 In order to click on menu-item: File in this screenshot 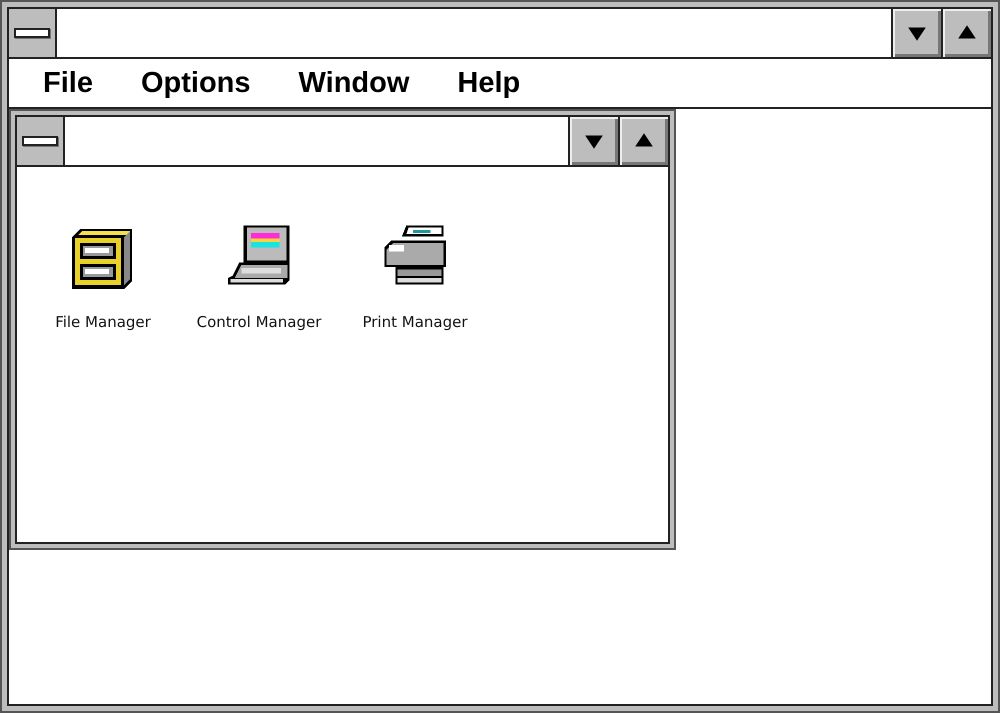, I will do `click(68, 83)`.